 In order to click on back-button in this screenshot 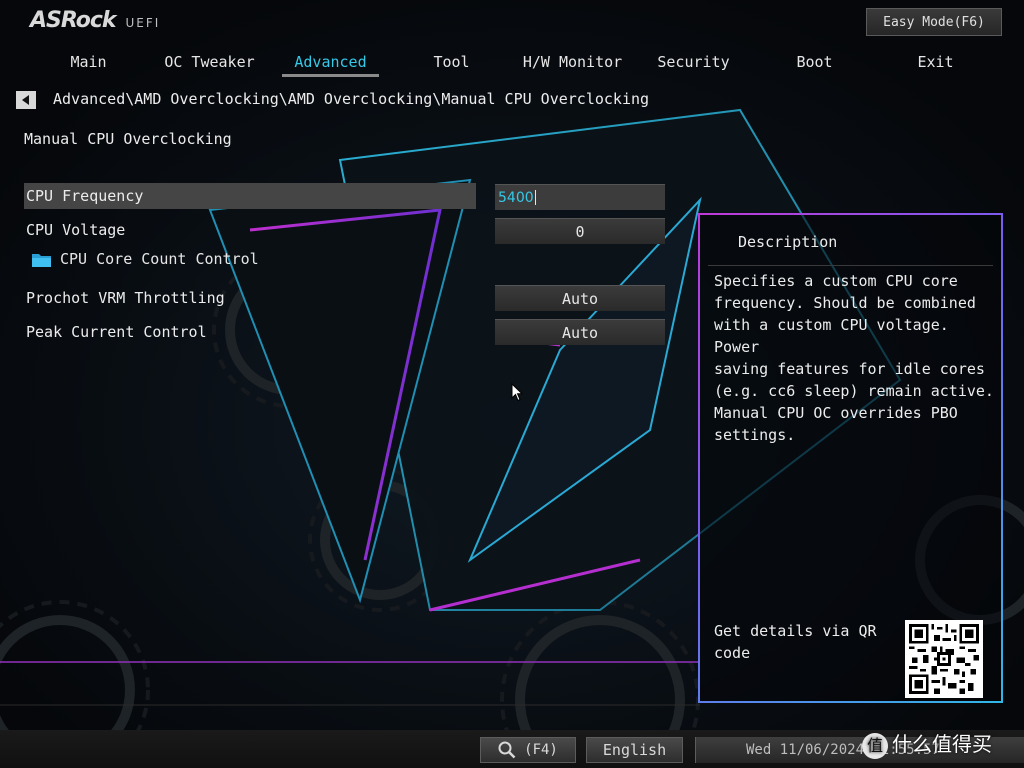, I will do `click(26, 100)`.